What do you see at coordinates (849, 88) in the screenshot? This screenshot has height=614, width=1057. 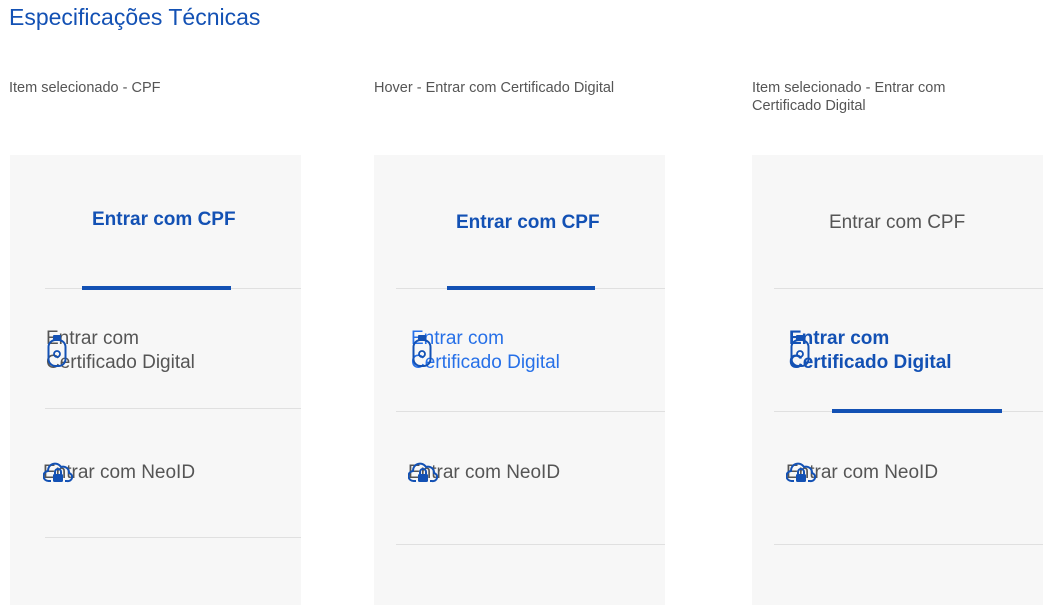 I see `caption-state-3-line1: Item selecionado - Entrar com` at bounding box center [849, 88].